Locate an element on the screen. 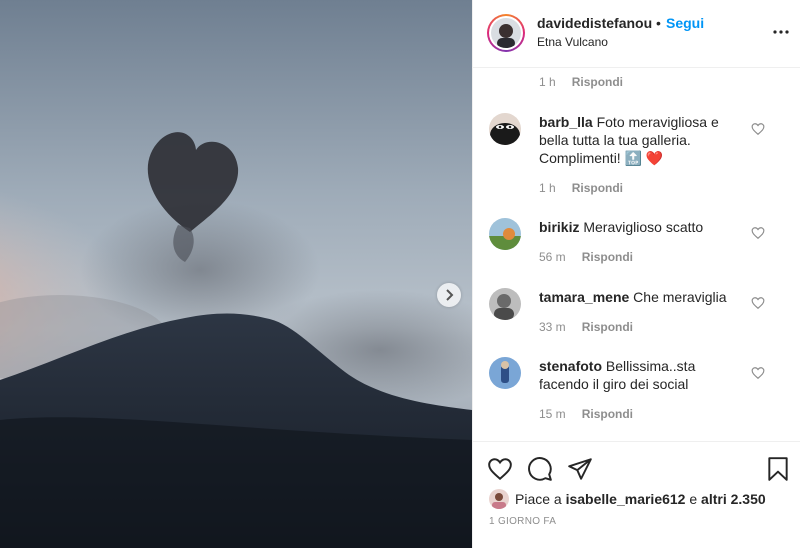  comment-body: birikiz Meraviglioso scatto is located at coordinates (639, 227).